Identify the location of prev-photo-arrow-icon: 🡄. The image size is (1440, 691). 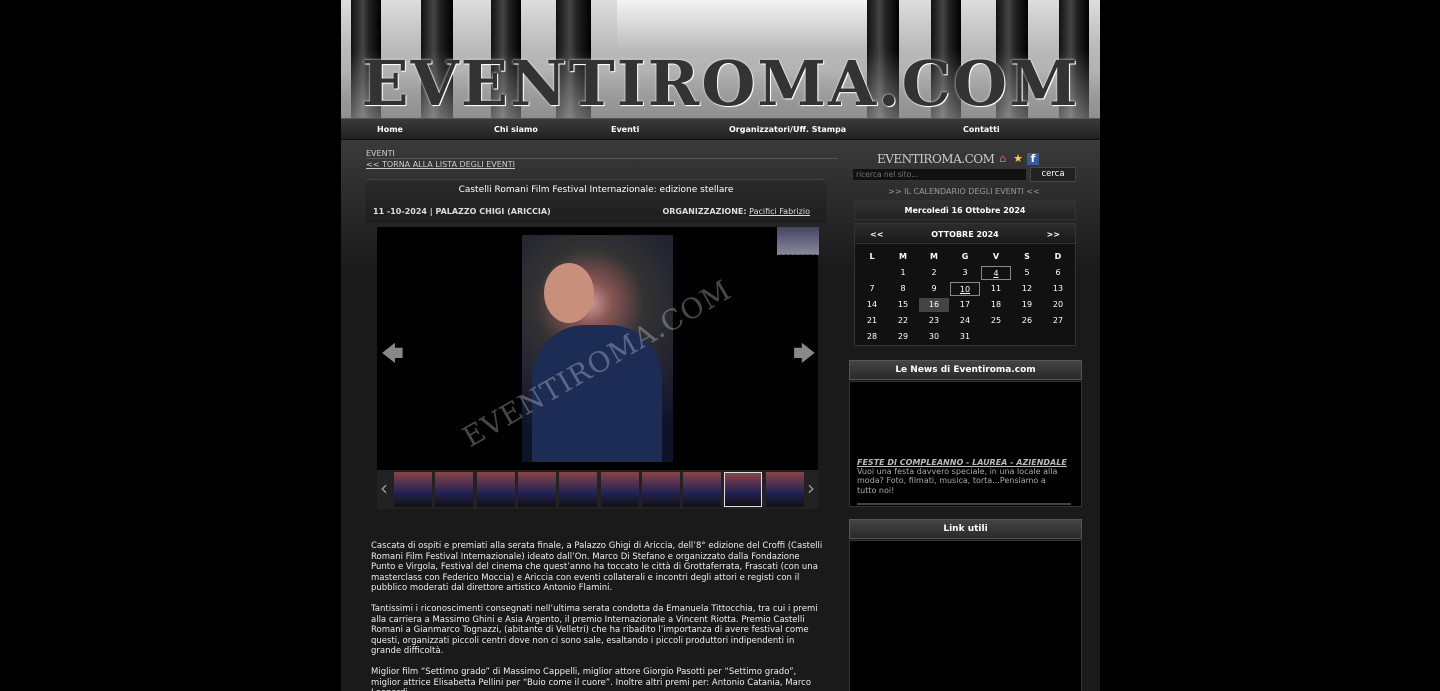
(392, 356).